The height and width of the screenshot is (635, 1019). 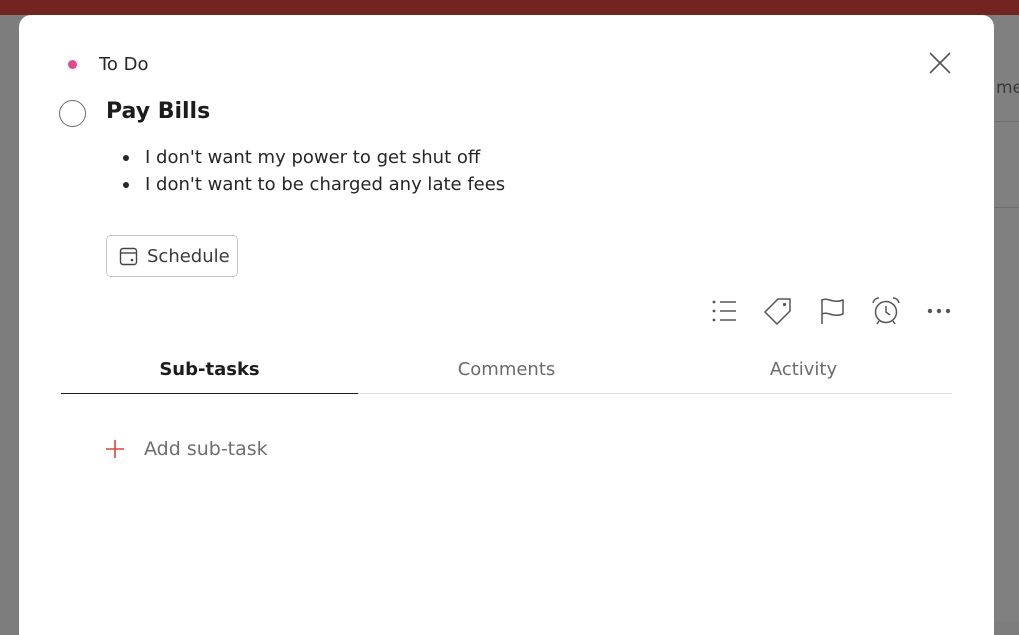 What do you see at coordinates (206, 449) in the screenshot?
I see `add-subtask-label: Add sub-task` at bounding box center [206, 449].